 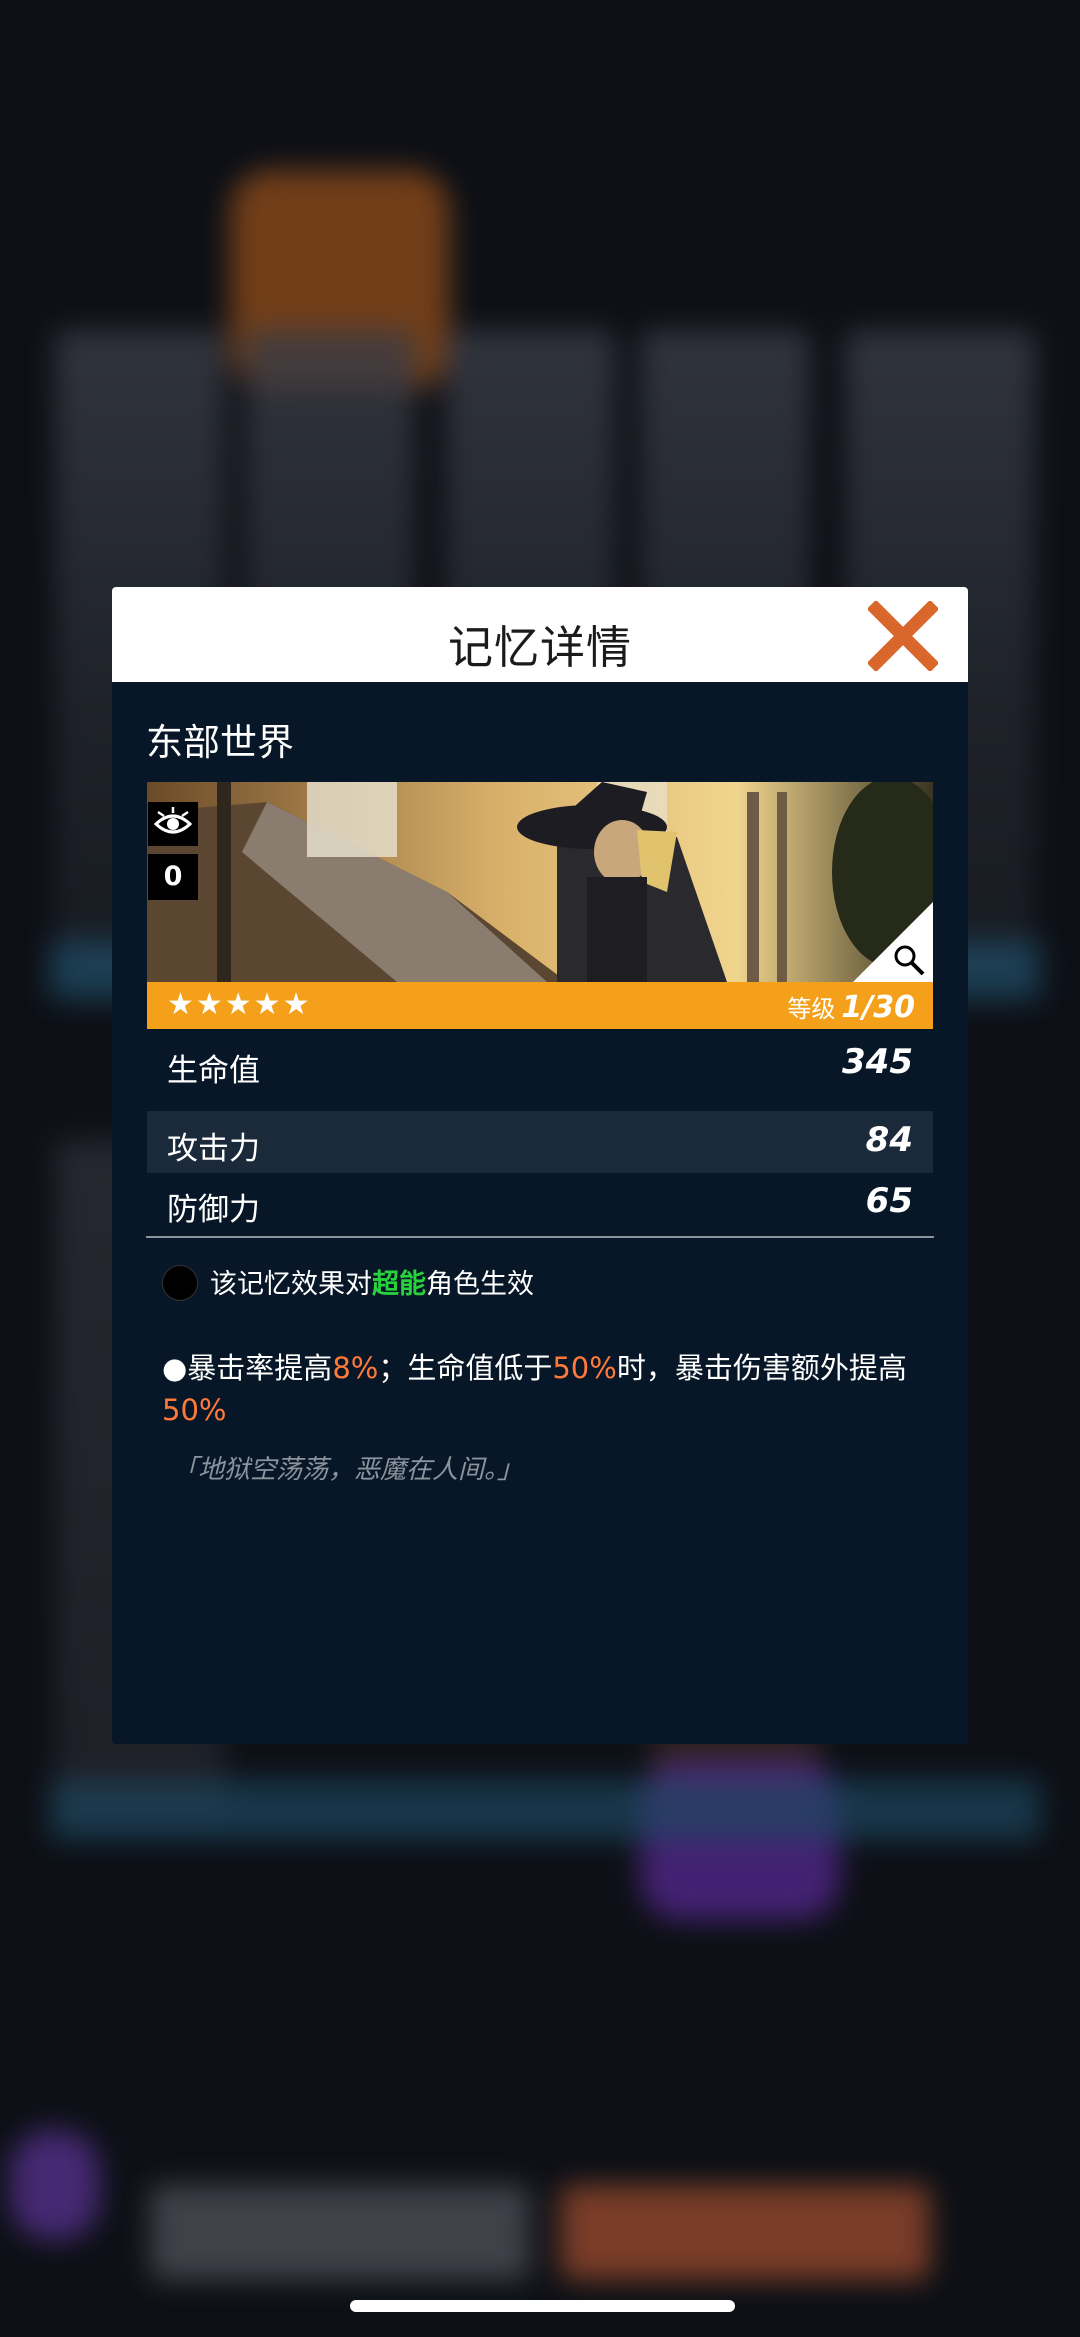 What do you see at coordinates (889, 1201) in the screenshot?
I see `stat-value: 65` at bounding box center [889, 1201].